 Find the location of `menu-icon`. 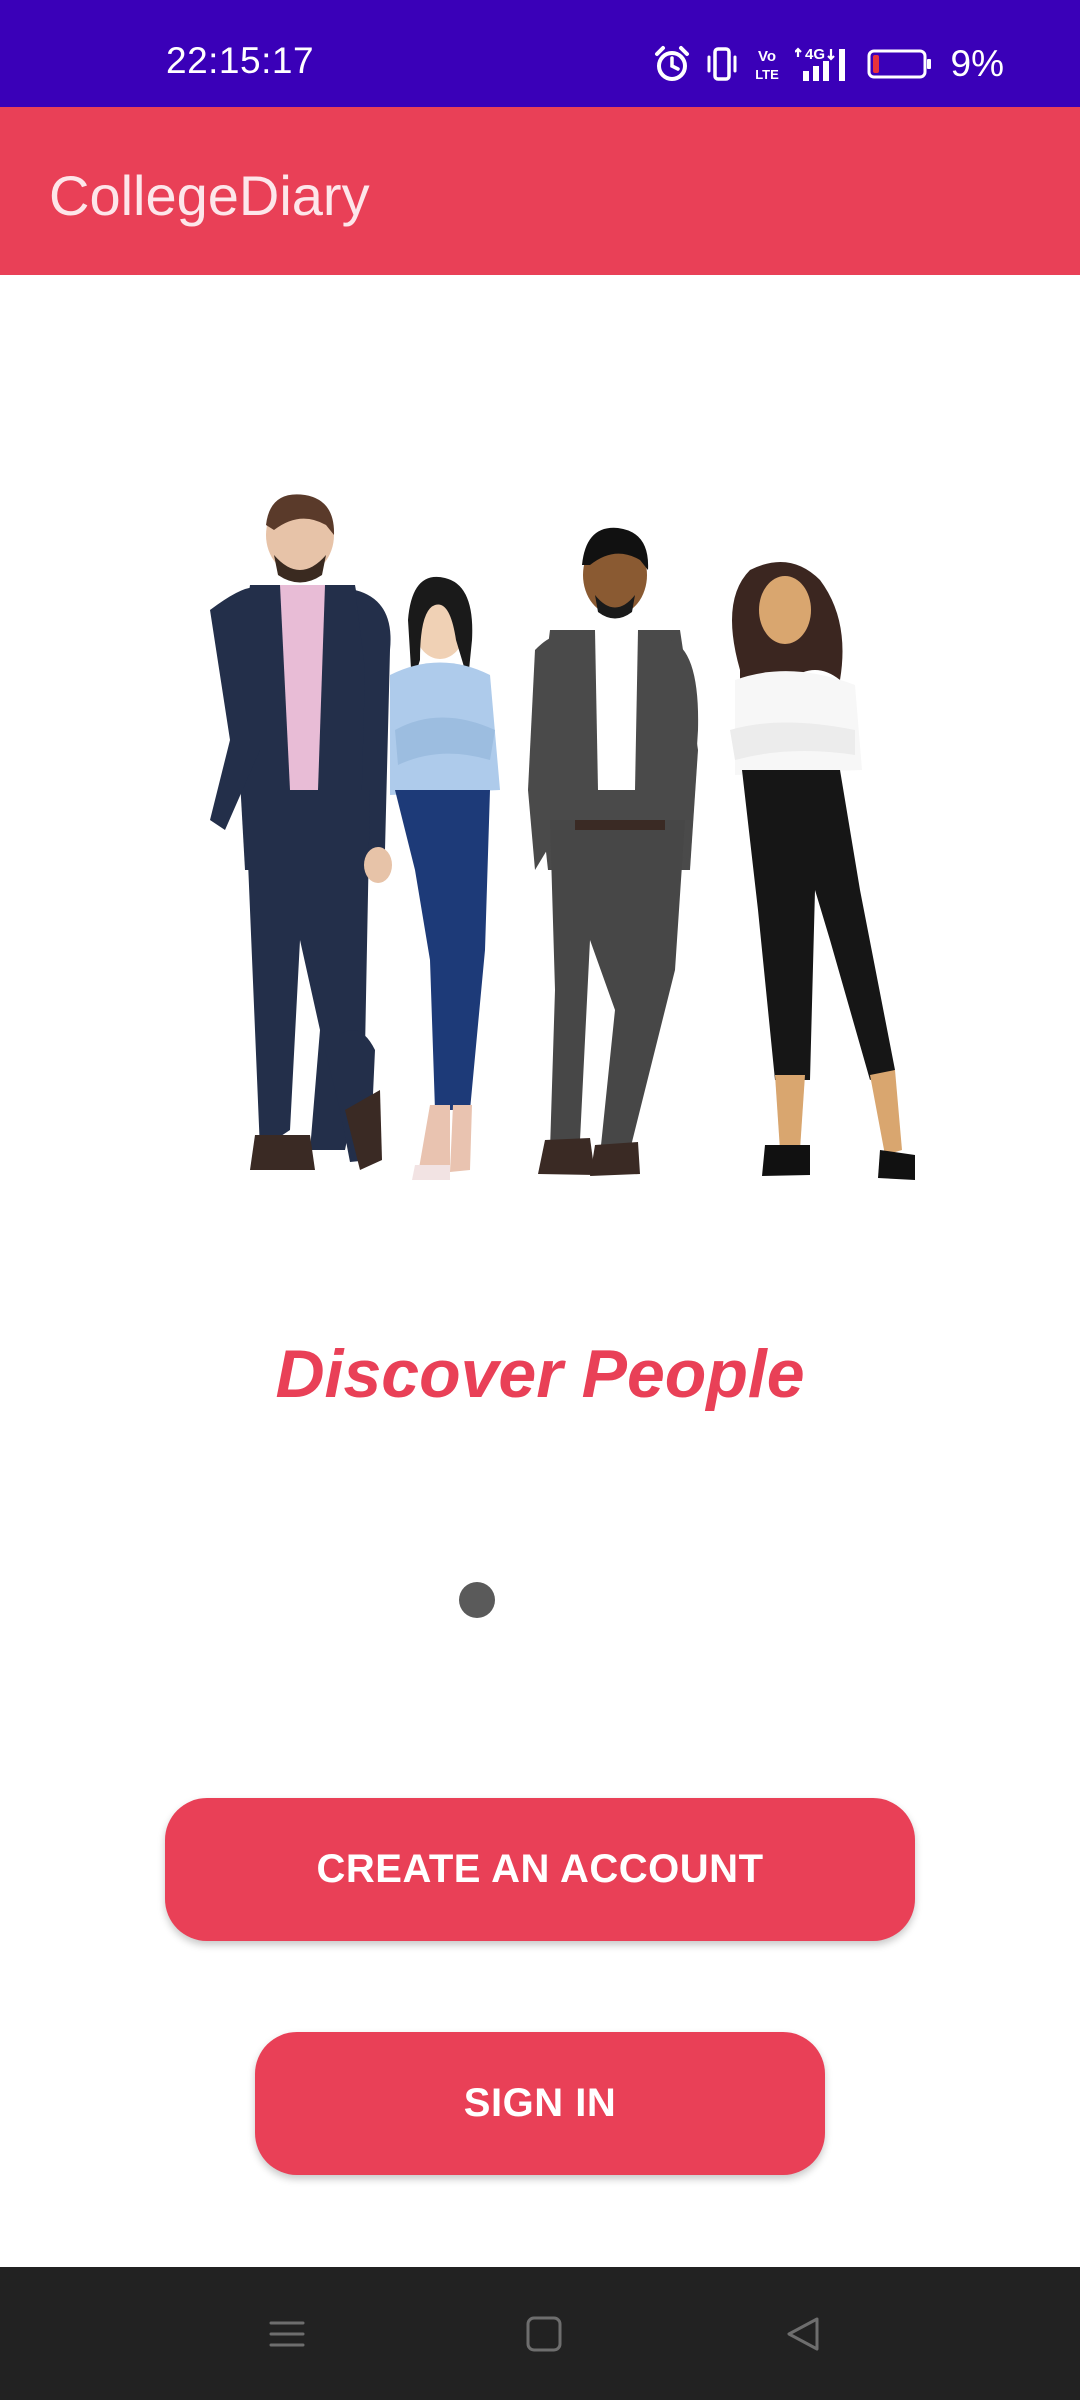

menu-icon is located at coordinates (287, 2333).